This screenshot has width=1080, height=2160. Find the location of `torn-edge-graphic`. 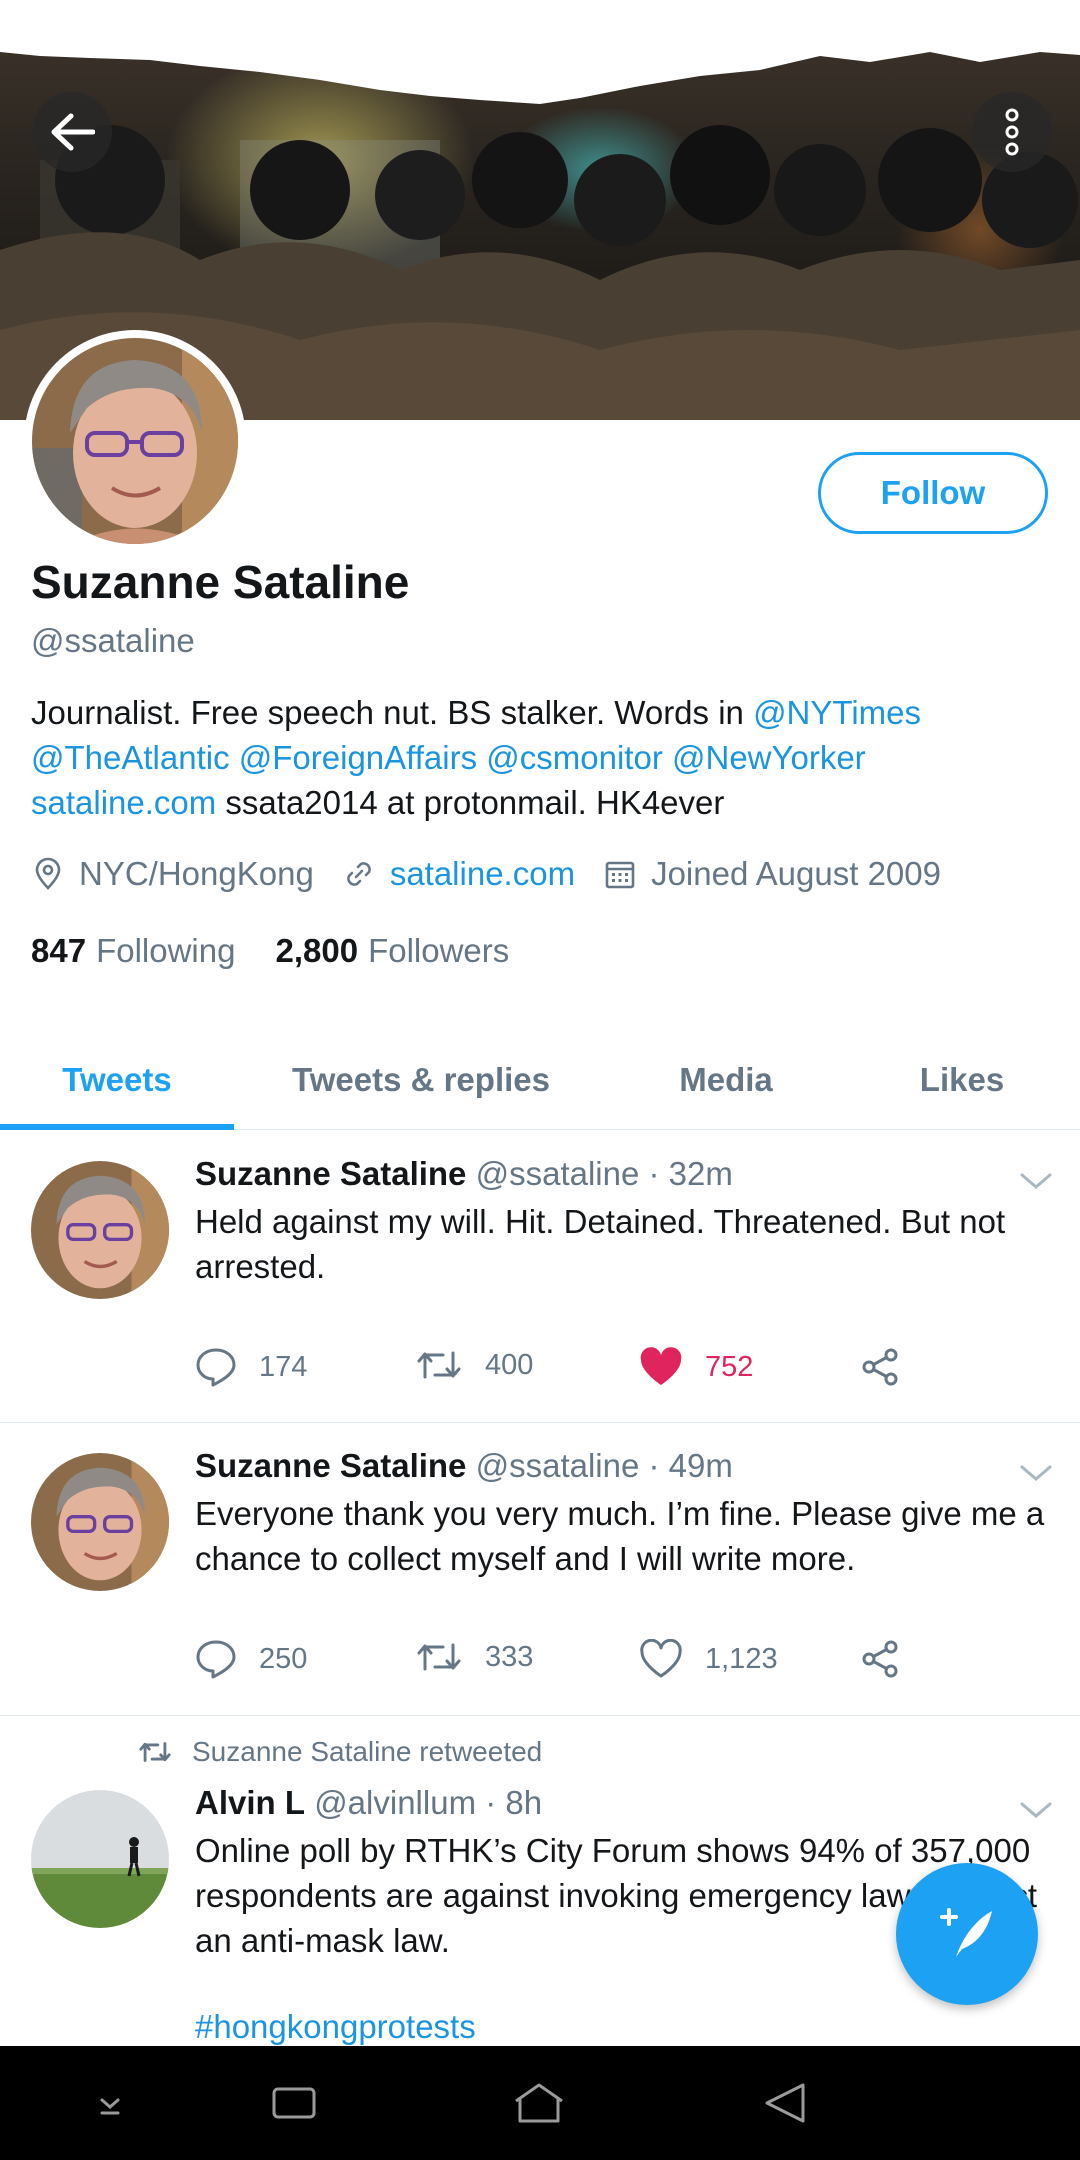

torn-edge-graphic is located at coordinates (540, 52).